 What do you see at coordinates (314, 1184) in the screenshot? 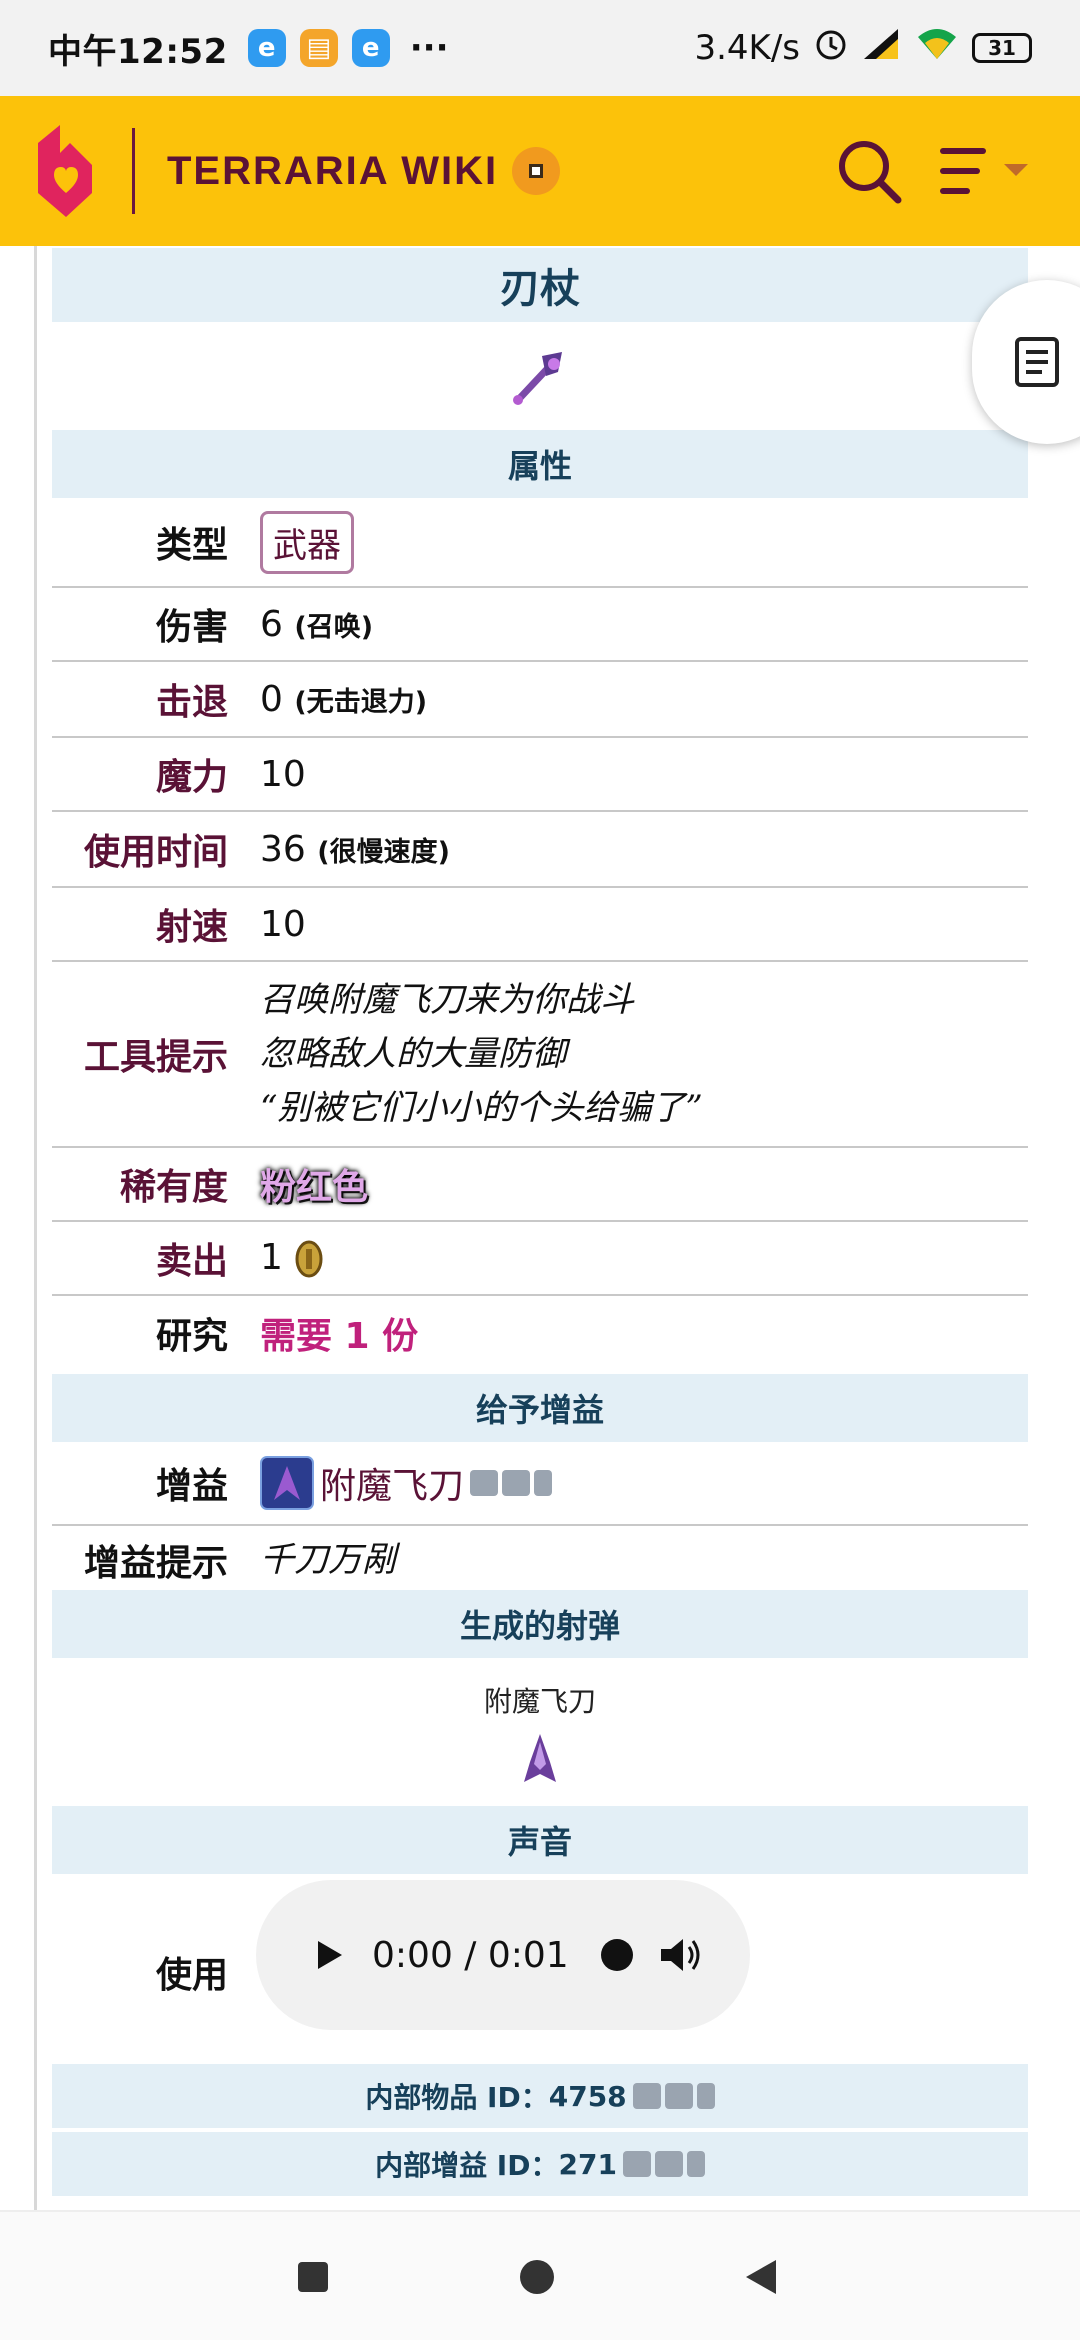
I see `rarity-value: 粉红色` at bounding box center [314, 1184].